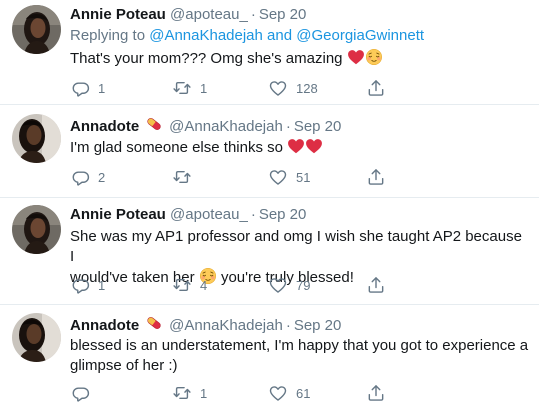 Image resolution: width=539 pixels, height=408 pixels. I want to click on reply-button, so click(84, 393).